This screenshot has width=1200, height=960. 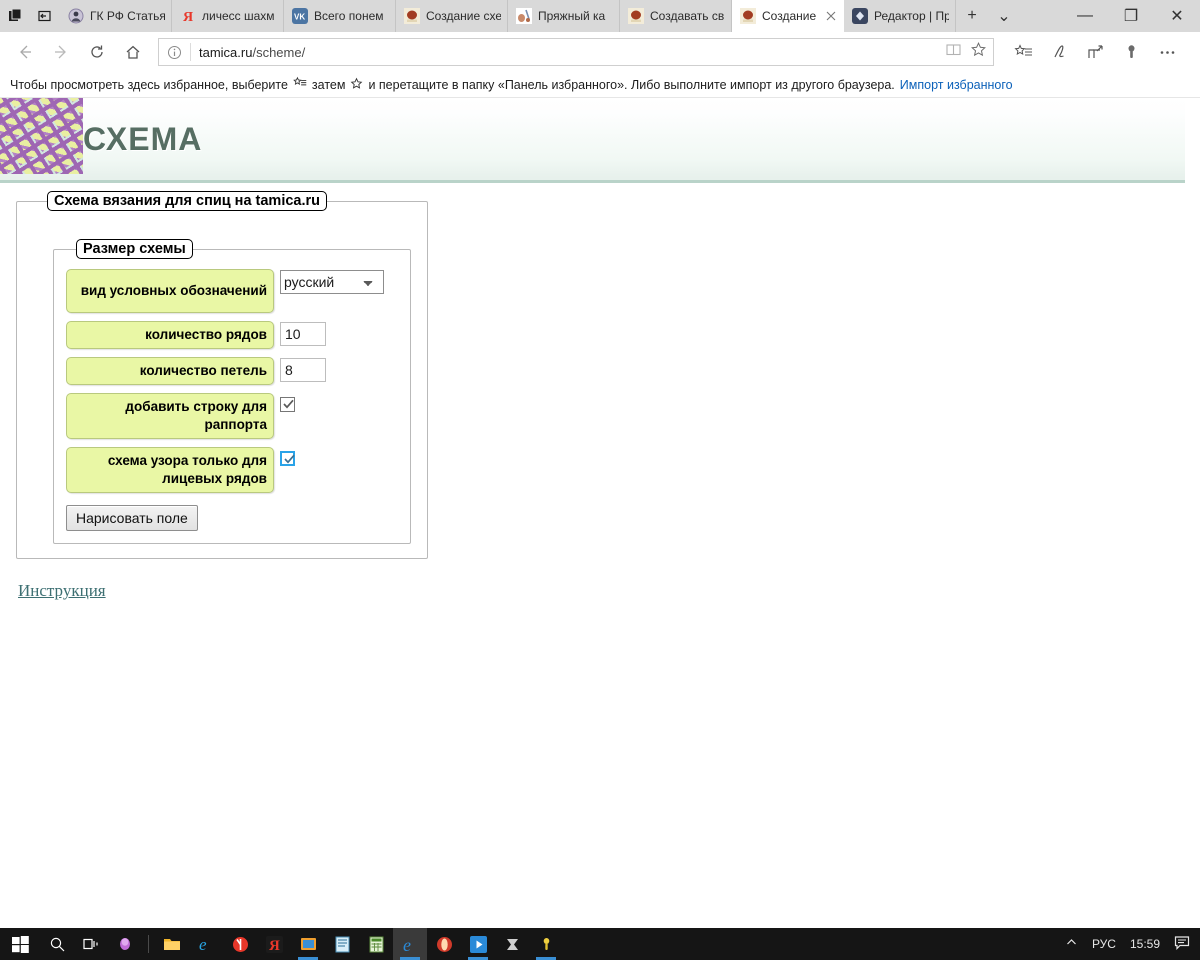 I want to click on photo-viewer-icon, so click(x=308, y=944).